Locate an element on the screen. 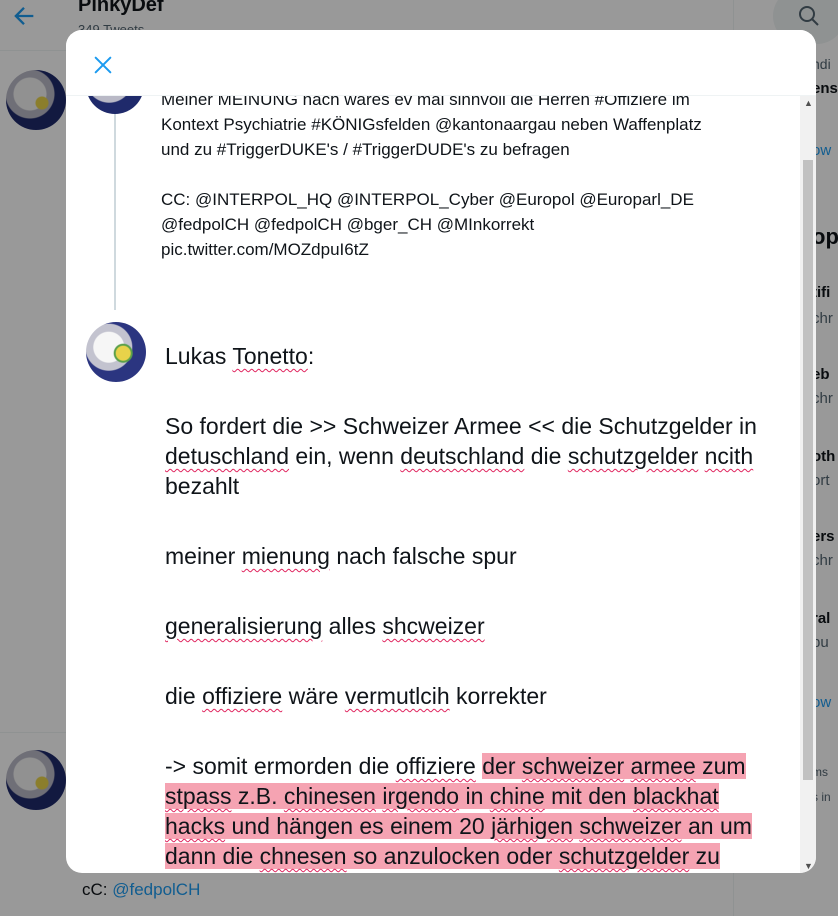 The width and height of the screenshot is (838, 916). misspelled-word: stpass is located at coordinates (198, 796).